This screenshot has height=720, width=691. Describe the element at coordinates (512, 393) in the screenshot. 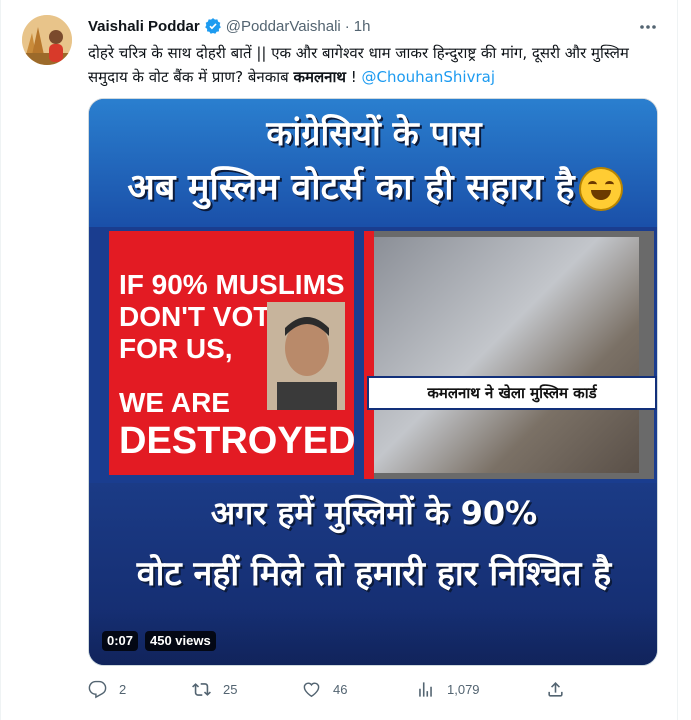

I see `video-caption: कमलनाथ ने खेला मुस्लिम कार्ड` at that location.